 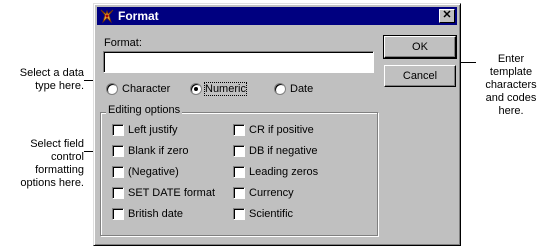 I want to click on cancel-button: Cancel, so click(x=420, y=76).